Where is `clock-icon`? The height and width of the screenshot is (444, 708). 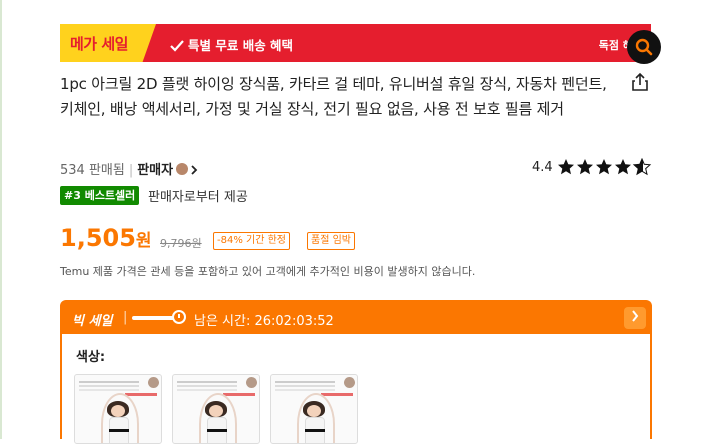
clock-icon is located at coordinates (179, 317).